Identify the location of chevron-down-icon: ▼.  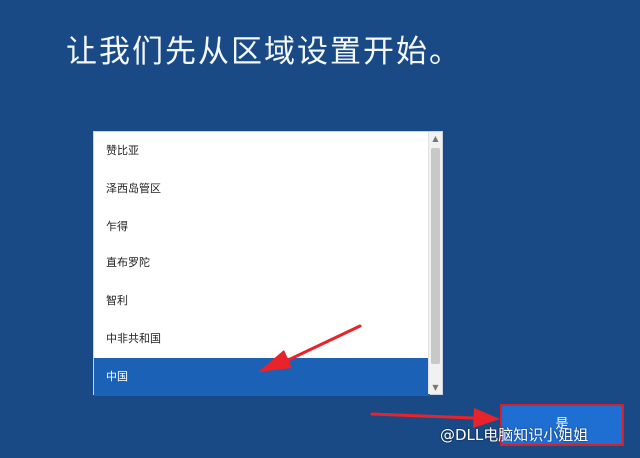
(435, 387).